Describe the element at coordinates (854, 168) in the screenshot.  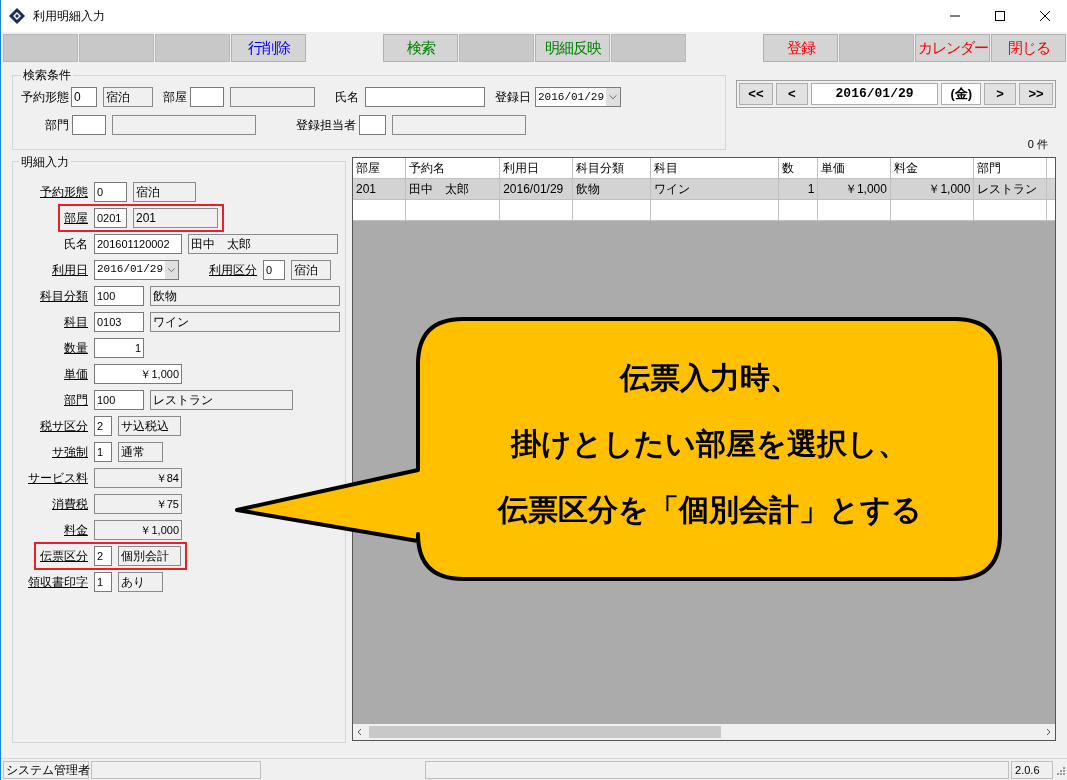
I see `column-header: 単価` at that location.